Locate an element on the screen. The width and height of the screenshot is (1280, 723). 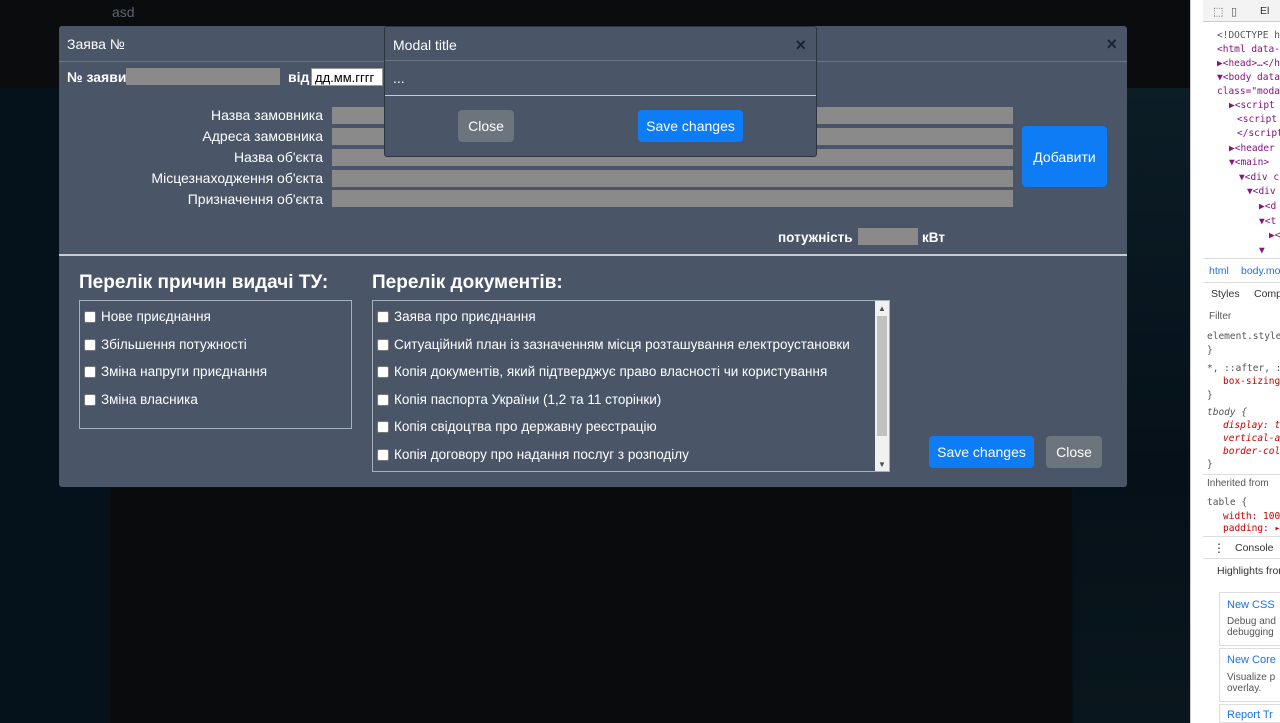
styles-filter-input: Filter is located at coordinates (1220, 316).